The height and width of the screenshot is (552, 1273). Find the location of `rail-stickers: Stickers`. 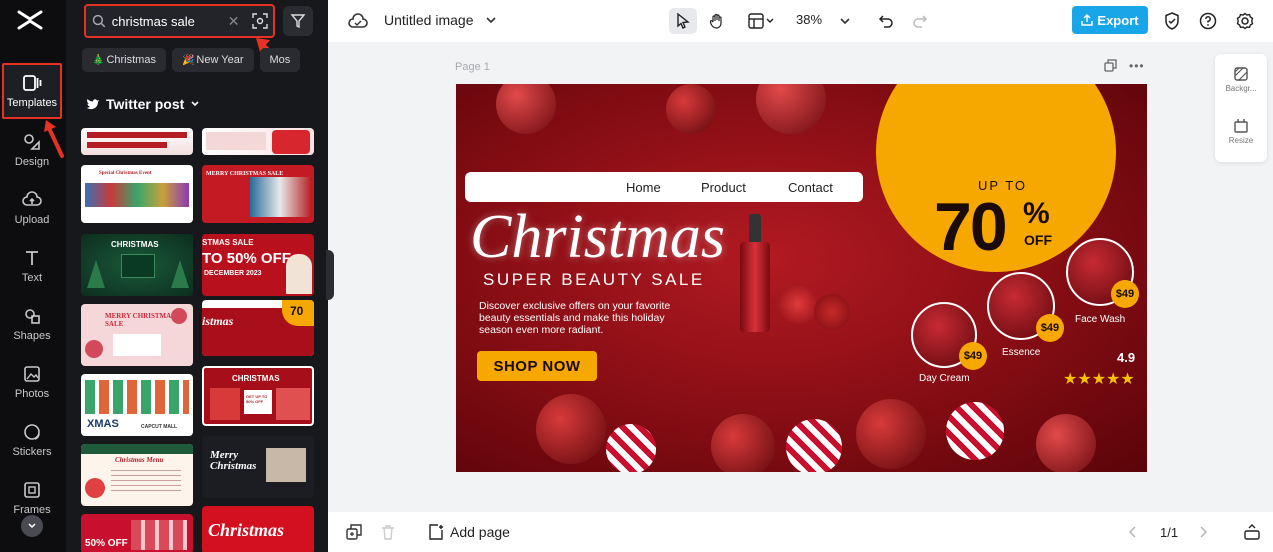

rail-stickers: Stickers is located at coordinates (32, 440).